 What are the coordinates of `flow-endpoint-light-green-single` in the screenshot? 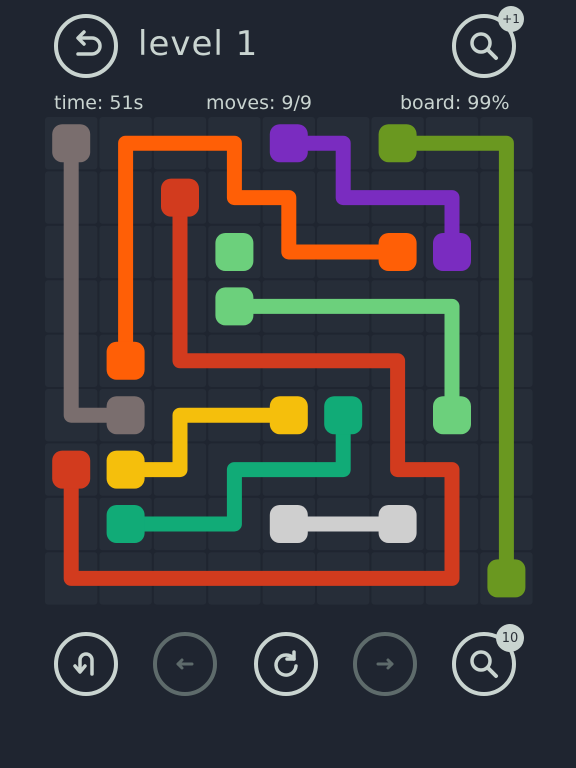 It's located at (234, 252).